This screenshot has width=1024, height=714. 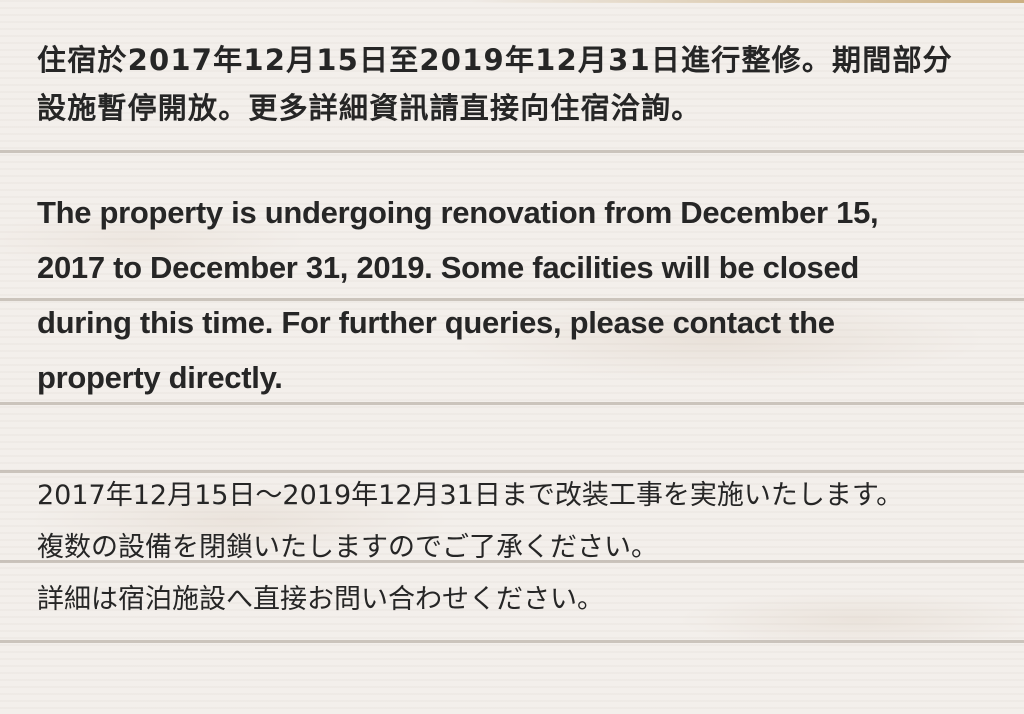 I want to click on notice-japanese-line: 複数の設備を閉鎖いたしますのでご了承ください。, so click(x=347, y=547).